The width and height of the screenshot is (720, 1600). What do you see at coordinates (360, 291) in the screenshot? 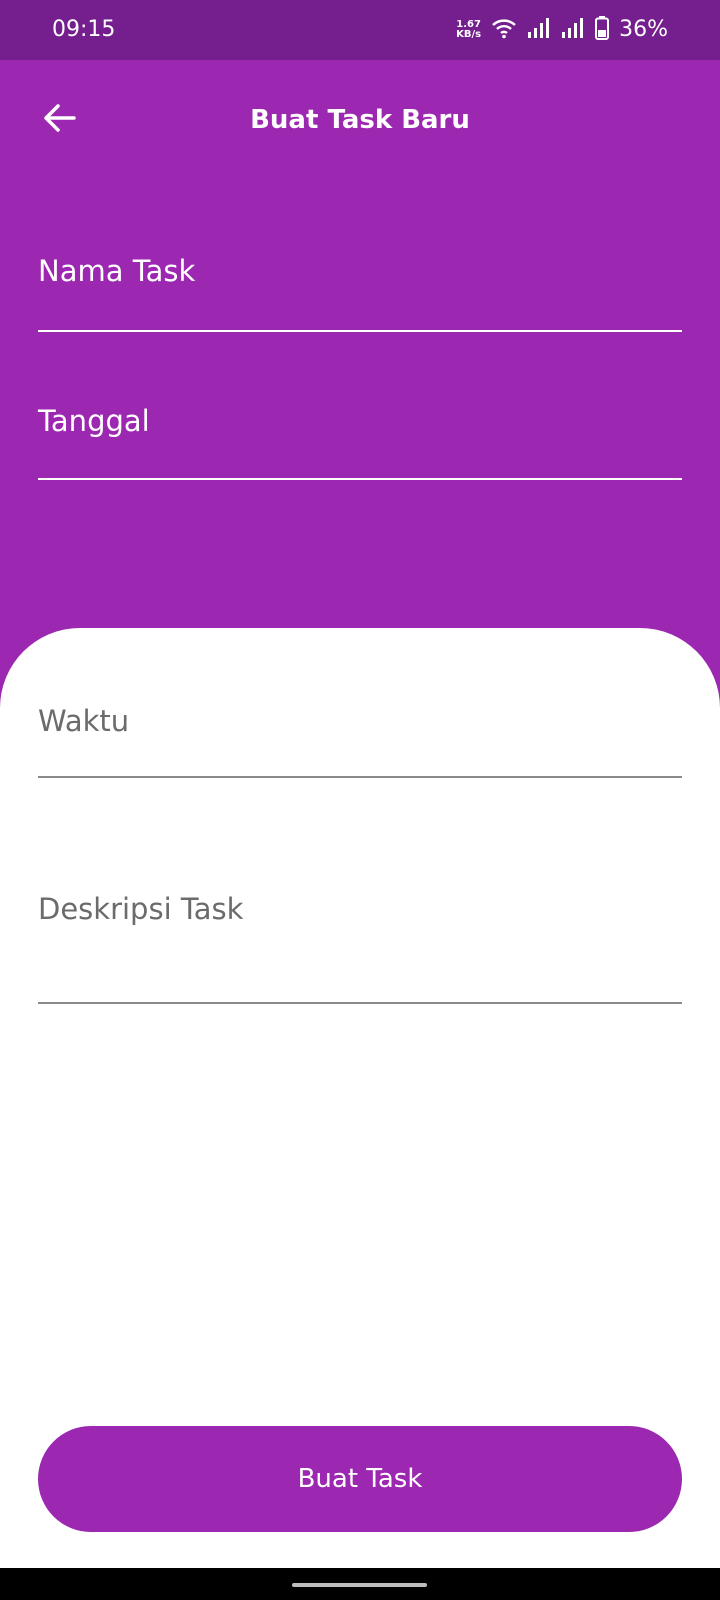
I see `nama-task-field: Nama Task` at bounding box center [360, 291].